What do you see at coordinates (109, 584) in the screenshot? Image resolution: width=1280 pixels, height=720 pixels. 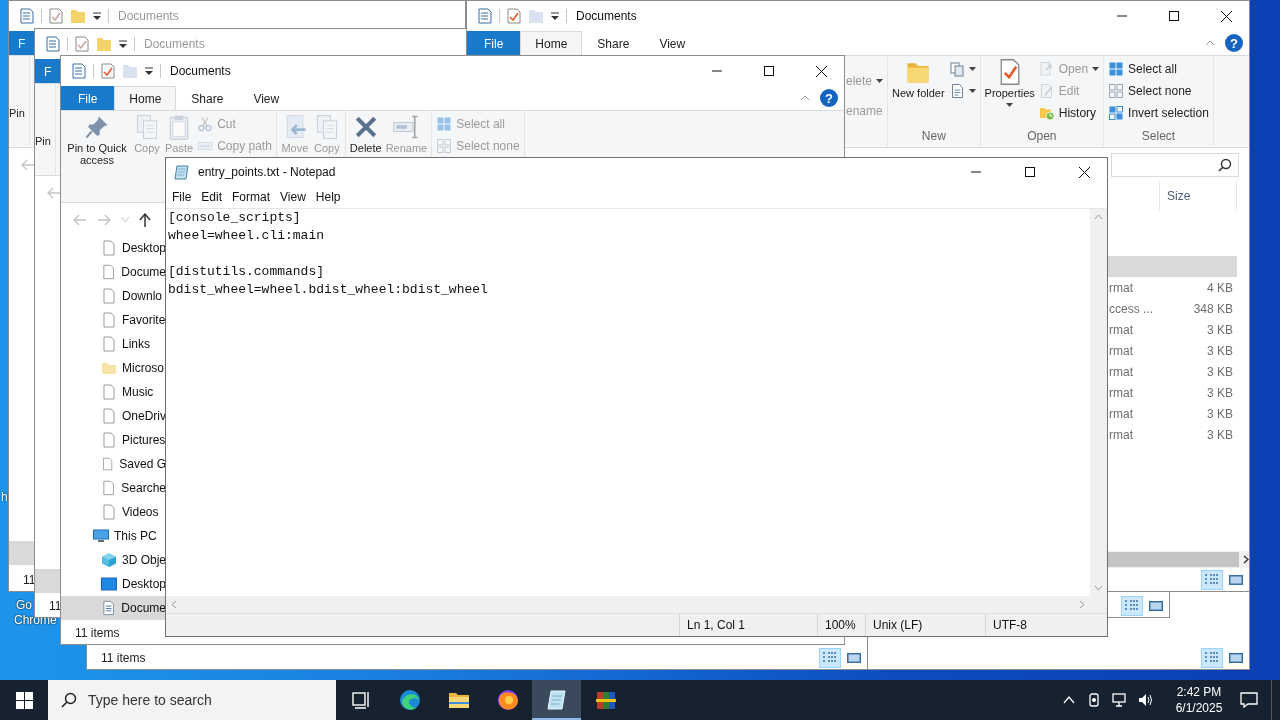 I see `desktop-icon` at bounding box center [109, 584].